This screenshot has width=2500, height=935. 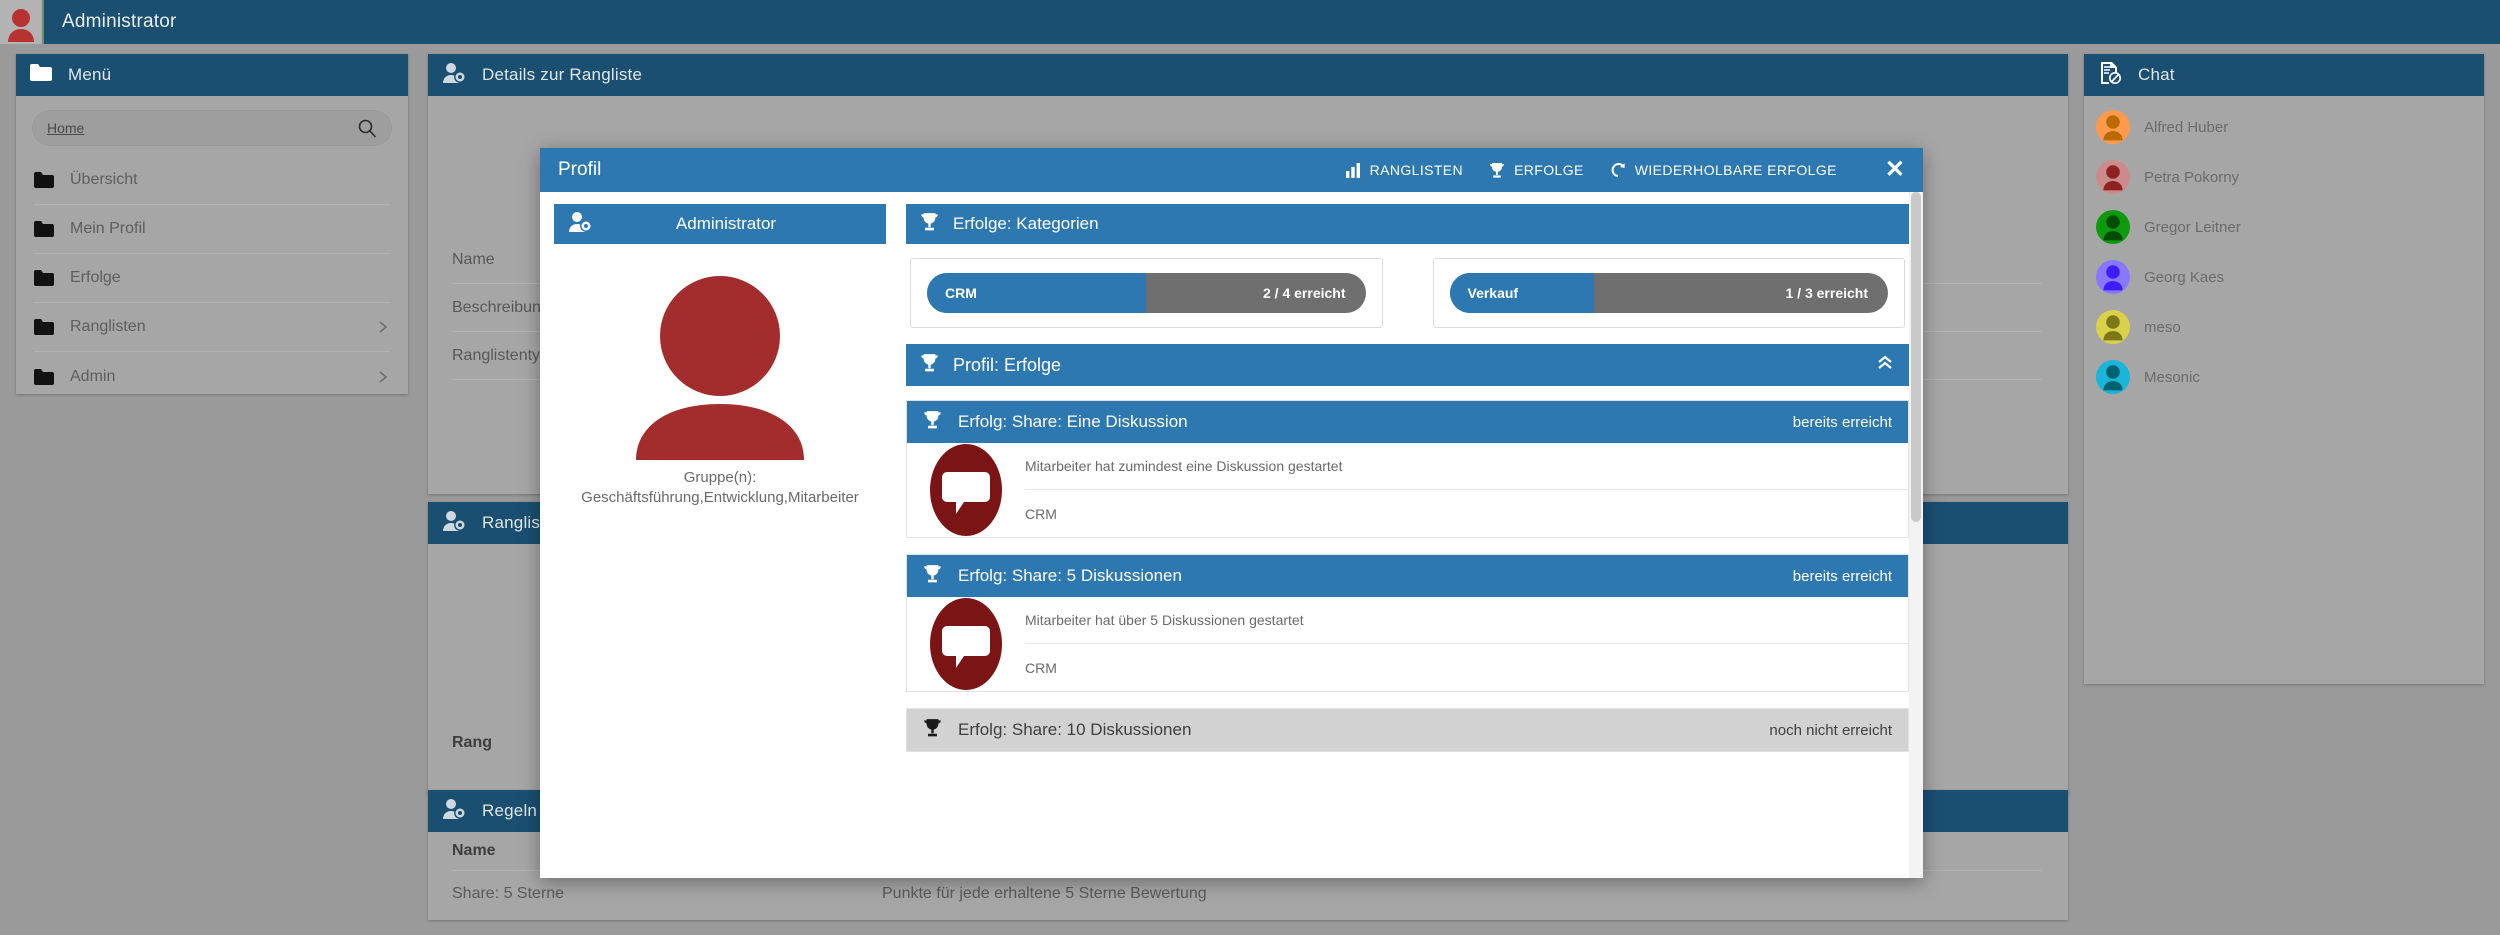 What do you see at coordinates (2284, 227) in the screenshot?
I see `list-item: Gregor Leitner` at bounding box center [2284, 227].